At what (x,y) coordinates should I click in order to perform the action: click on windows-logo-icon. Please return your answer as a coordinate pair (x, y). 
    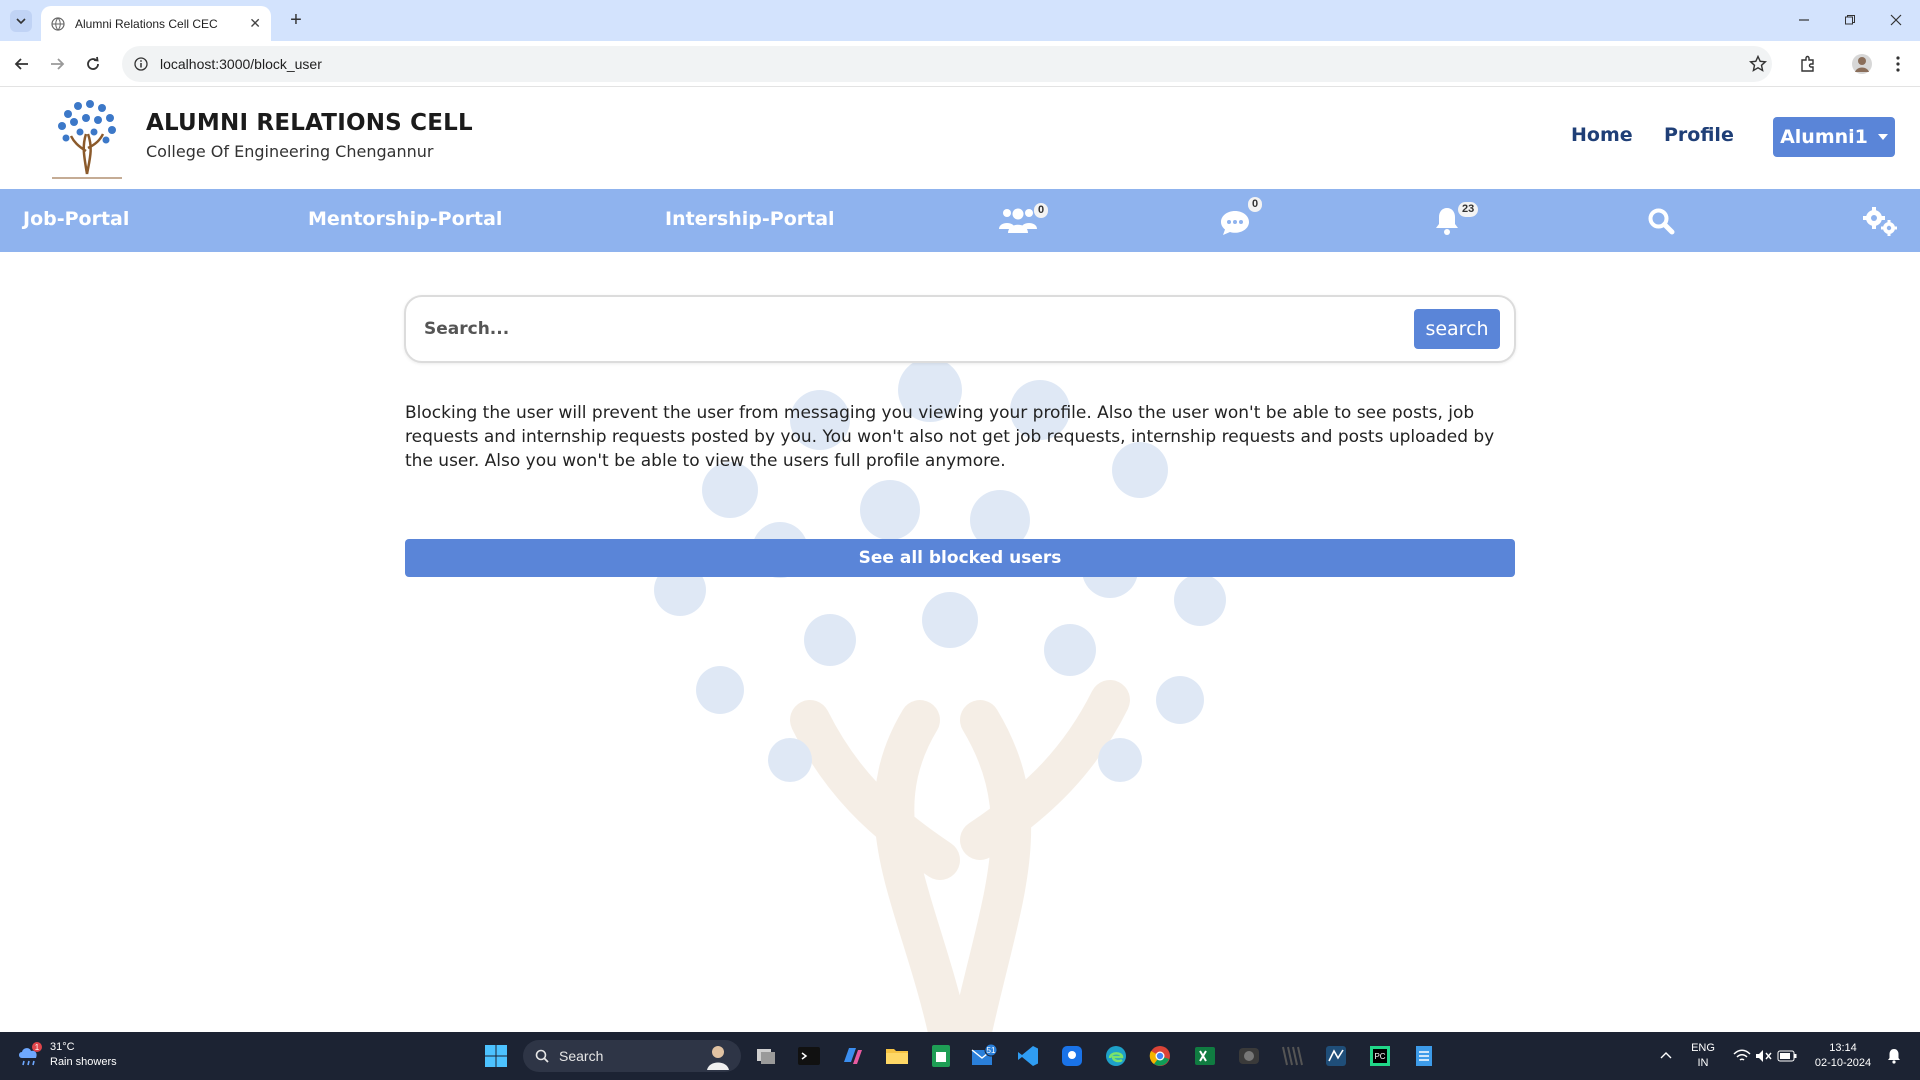
    Looking at the image, I should click on (496, 1056).